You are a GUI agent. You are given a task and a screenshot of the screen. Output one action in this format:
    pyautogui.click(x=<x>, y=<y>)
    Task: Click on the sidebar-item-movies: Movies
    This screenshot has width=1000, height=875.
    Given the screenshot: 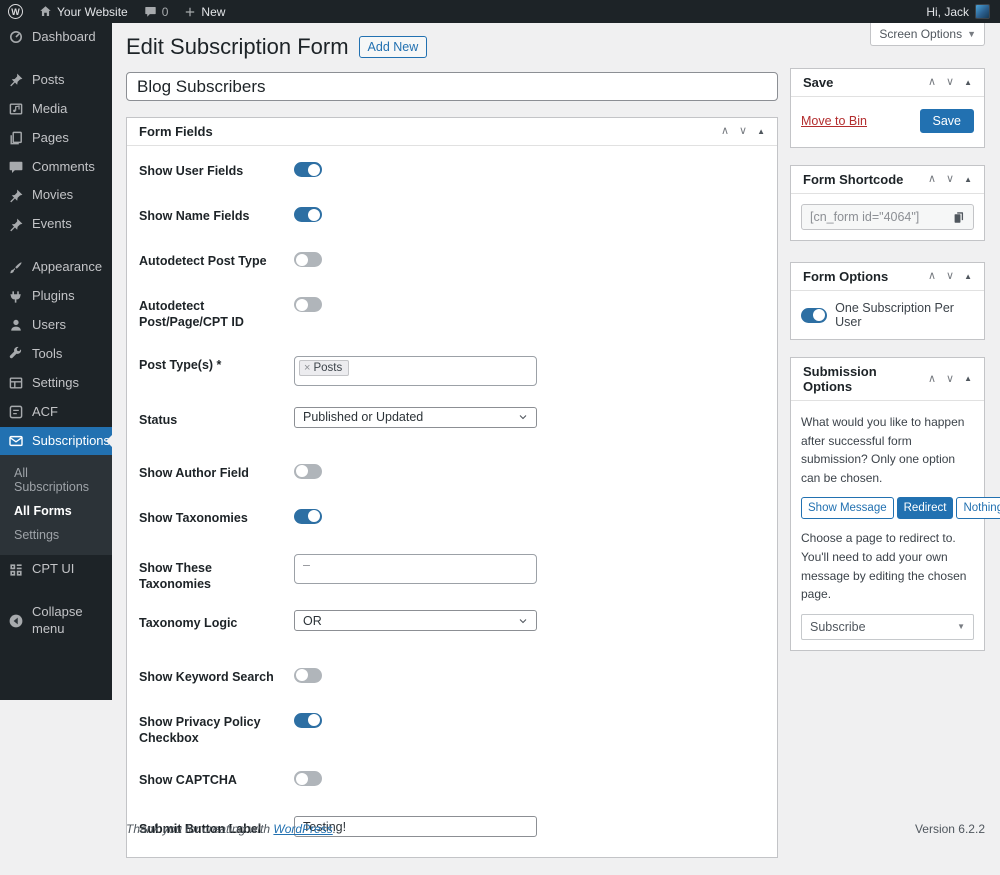 What is the action you would take?
    pyautogui.click(x=56, y=195)
    